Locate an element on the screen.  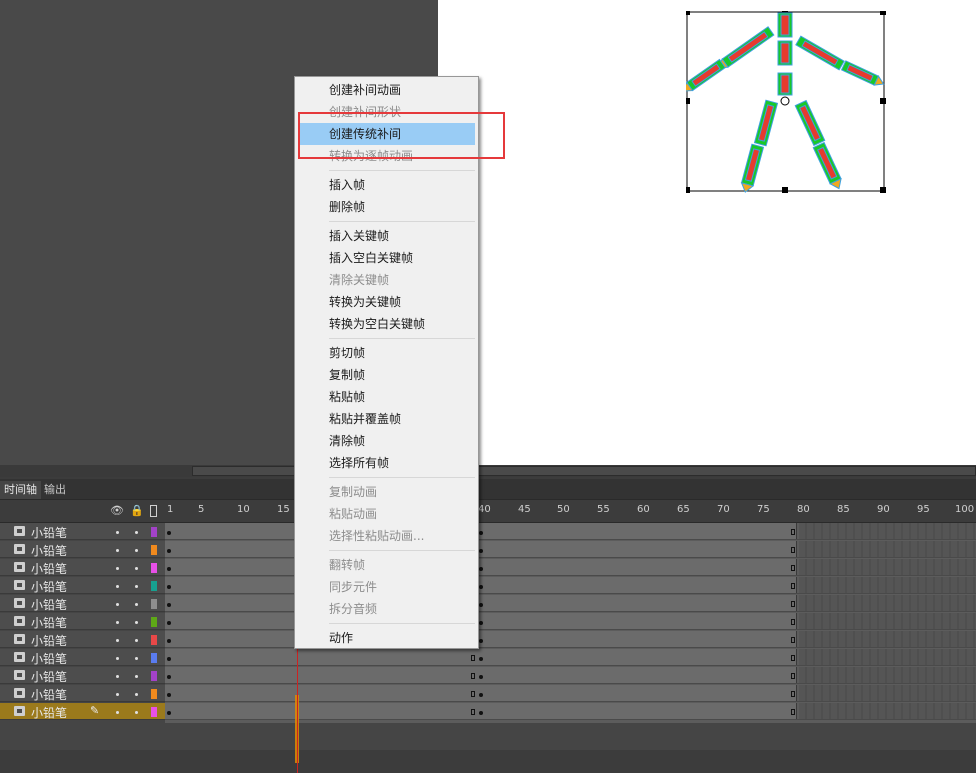
outline-icon is located at coordinates (153, 511).